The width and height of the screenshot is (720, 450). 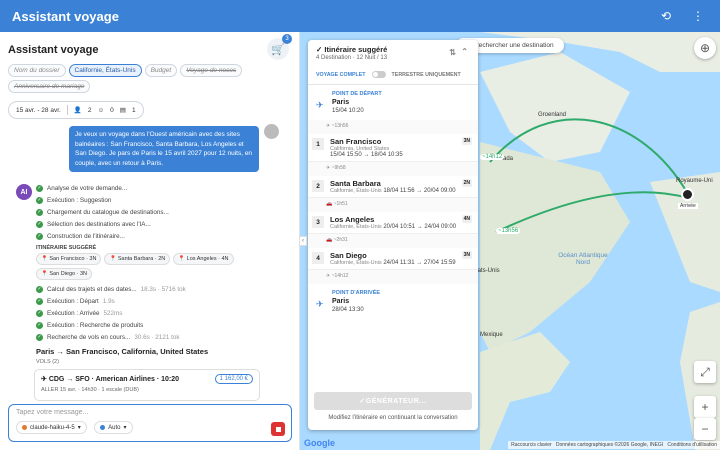 What do you see at coordinates (508, 231) in the screenshot?
I see `travel-time-badge: ~13h56` at bounding box center [508, 231].